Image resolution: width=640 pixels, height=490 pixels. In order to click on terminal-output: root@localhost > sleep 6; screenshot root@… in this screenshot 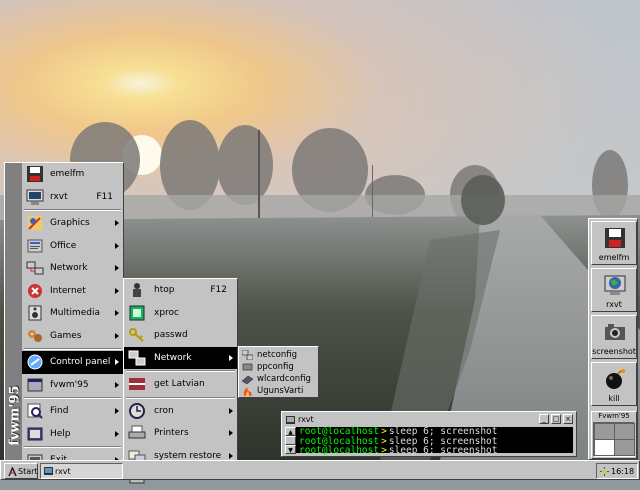, I will do `click(398, 441)`.